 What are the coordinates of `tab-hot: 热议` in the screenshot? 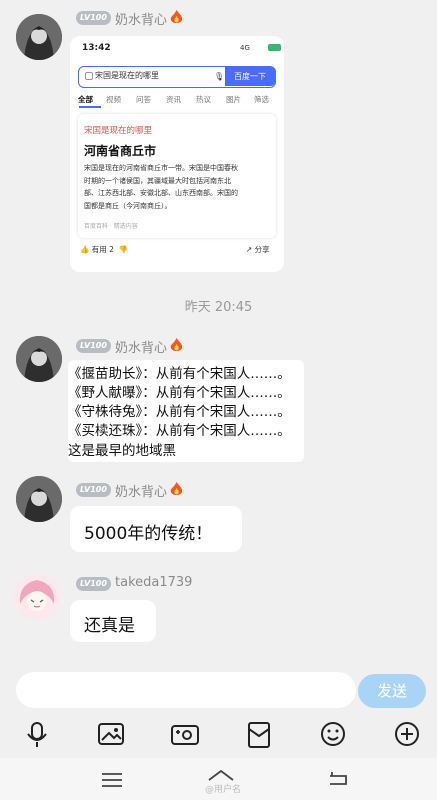 It's located at (203, 99).